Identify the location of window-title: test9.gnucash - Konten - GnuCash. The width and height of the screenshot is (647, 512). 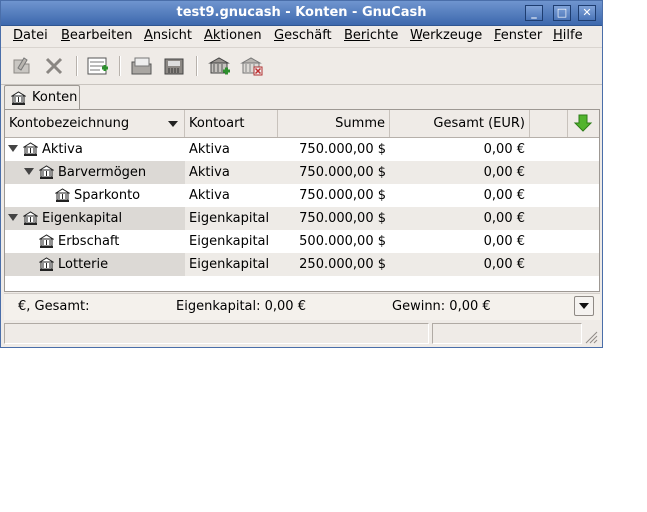
(301, 12).